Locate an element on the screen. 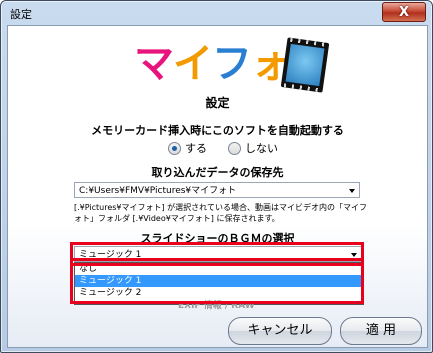  autostart-label: メモリーカード挿入時にこのソフトを自動起動する is located at coordinates (217, 130).